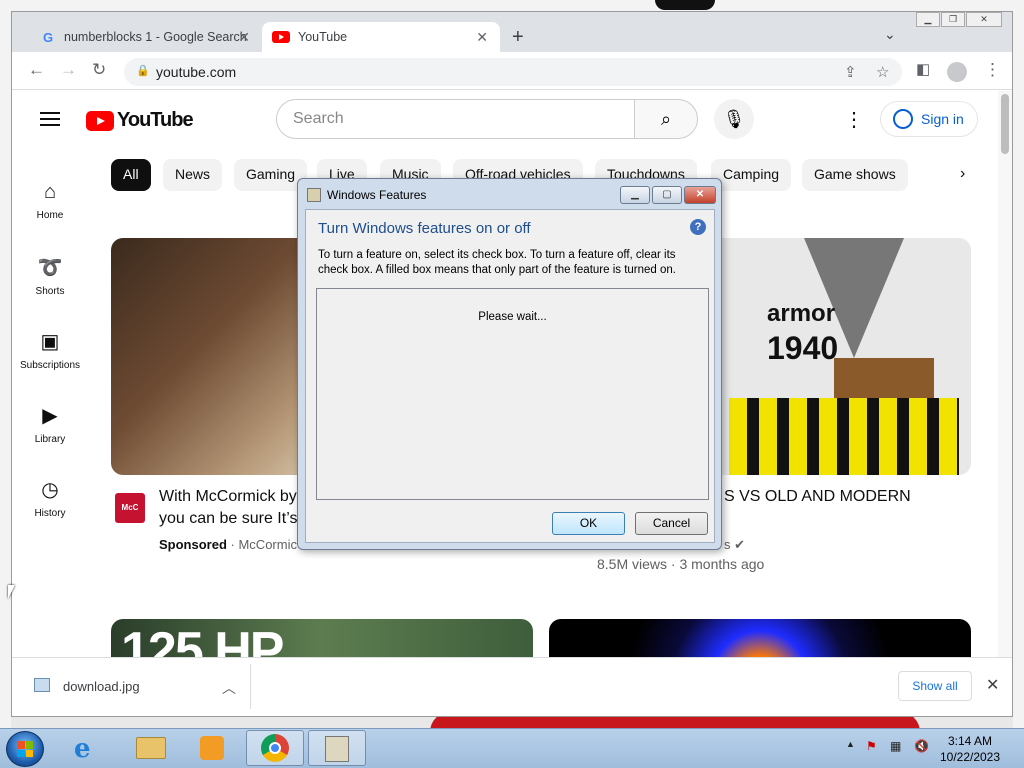  What do you see at coordinates (322, 638) in the screenshot?
I see `video-thumbnail: 125 HP` at bounding box center [322, 638].